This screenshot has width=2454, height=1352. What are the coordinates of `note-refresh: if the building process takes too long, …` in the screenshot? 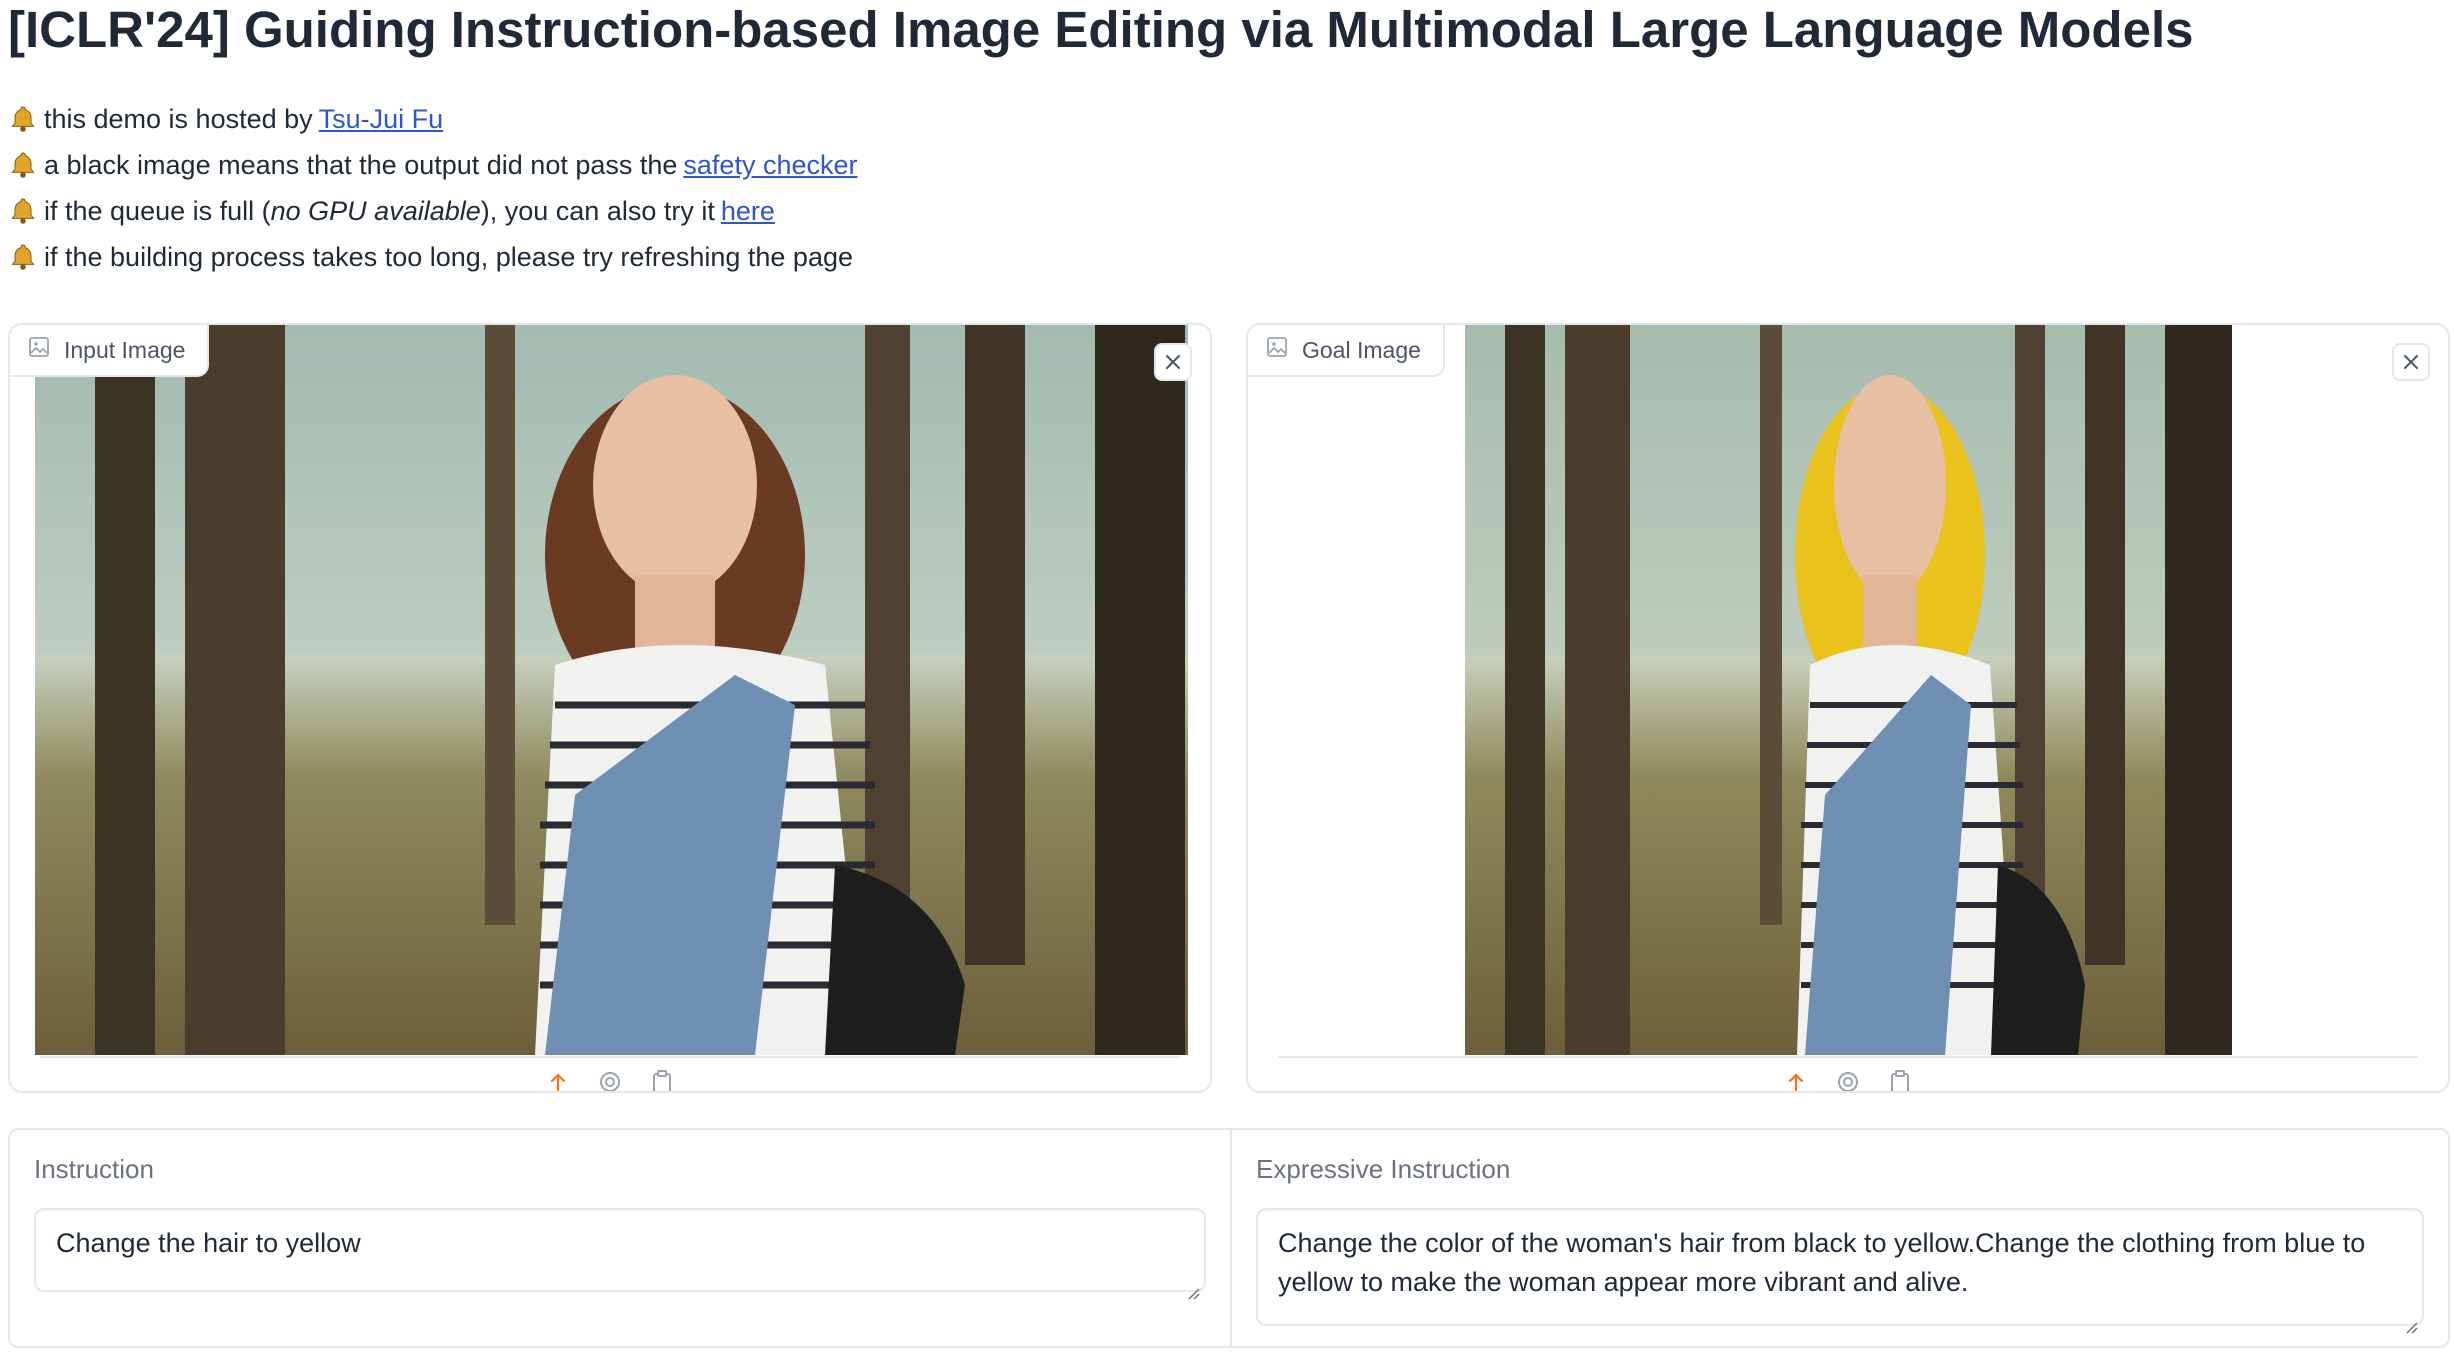 It's located at (432, 257).